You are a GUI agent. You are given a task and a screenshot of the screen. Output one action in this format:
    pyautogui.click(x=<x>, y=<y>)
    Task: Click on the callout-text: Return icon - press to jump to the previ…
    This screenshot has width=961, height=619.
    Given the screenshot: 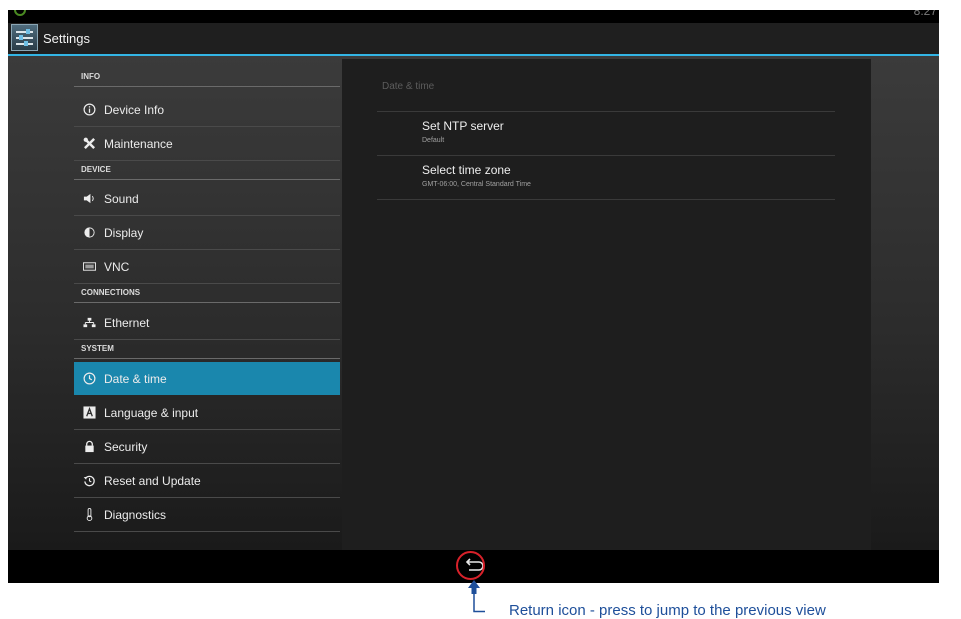 What is the action you would take?
    pyautogui.click(x=667, y=610)
    